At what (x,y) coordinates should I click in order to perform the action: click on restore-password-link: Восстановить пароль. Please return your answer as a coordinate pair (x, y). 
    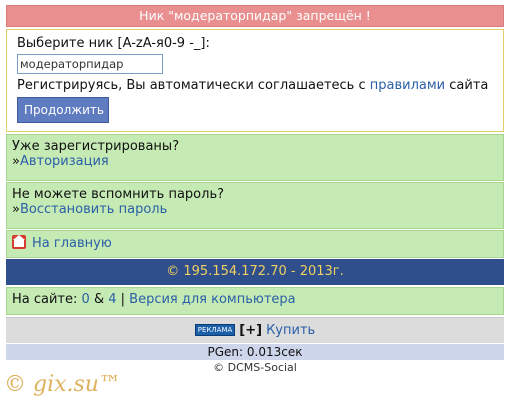
    Looking at the image, I should click on (93, 209).